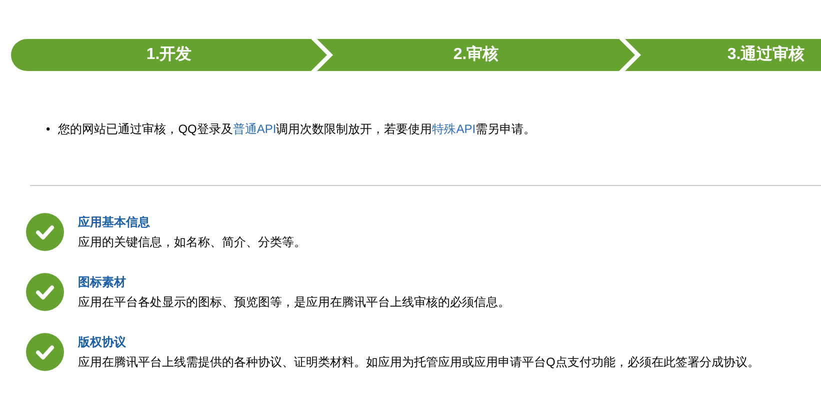 Image resolution: width=821 pixels, height=416 pixels. Describe the element at coordinates (254, 129) in the screenshot. I see `api-link: 普通API` at that location.